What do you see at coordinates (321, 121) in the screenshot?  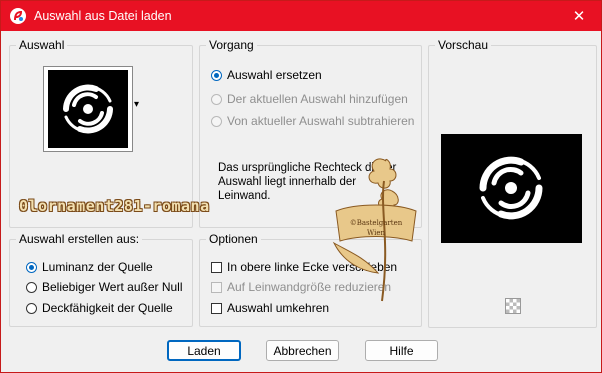 I see `radio-label: Von aktueller Auswahl subtrahieren` at bounding box center [321, 121].